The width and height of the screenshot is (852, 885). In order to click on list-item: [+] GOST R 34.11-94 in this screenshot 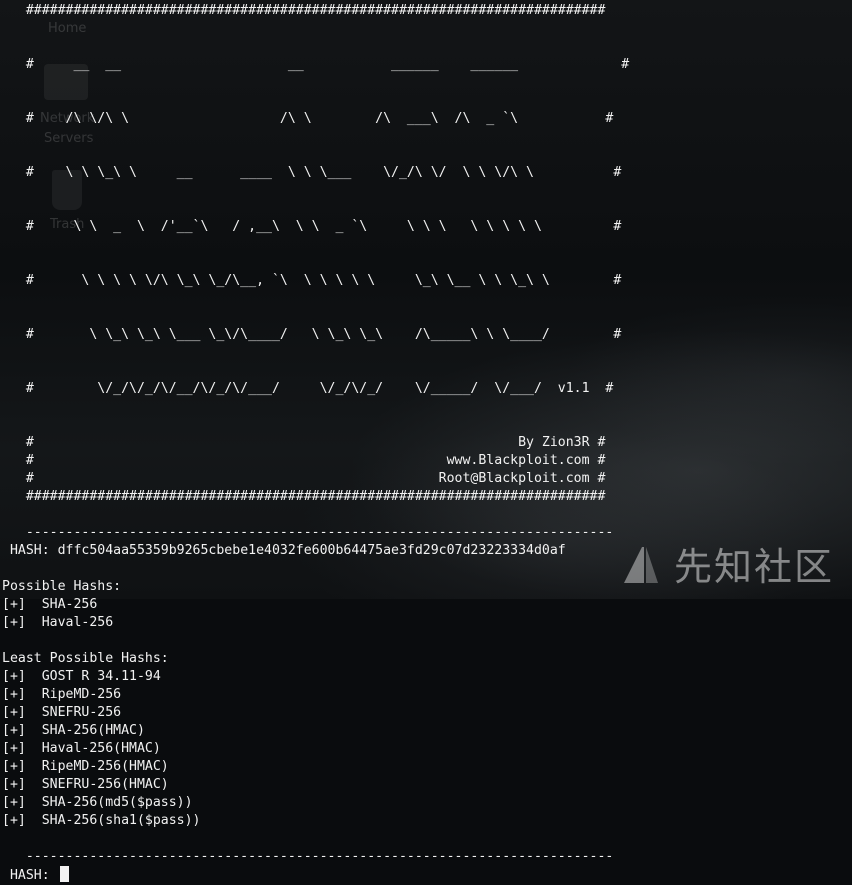, I will do `click(81, 676)`.